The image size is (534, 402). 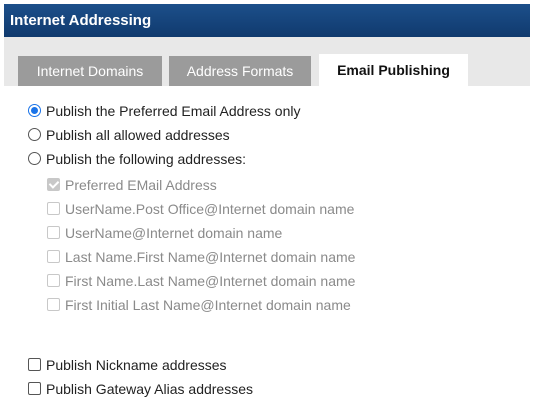 What do you see at coordinates (53, 280) in the screenshot?
I see `checkbox-first-last` at bounding box center [53, 280].